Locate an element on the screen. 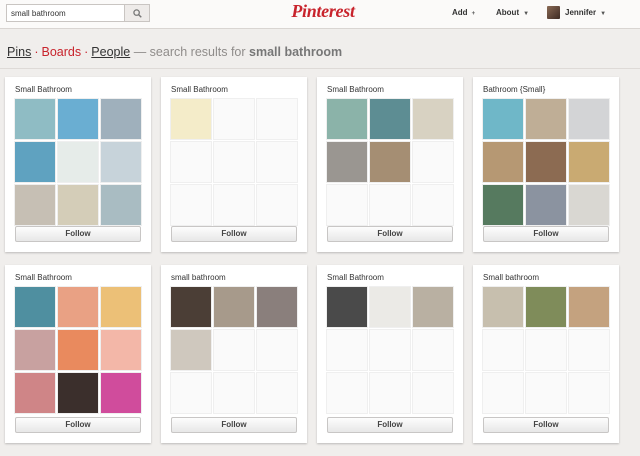 The height and width of the screenshot is (456, 640). board-card: Bathroom {Small} Follow is located at coordinates (546, 164).